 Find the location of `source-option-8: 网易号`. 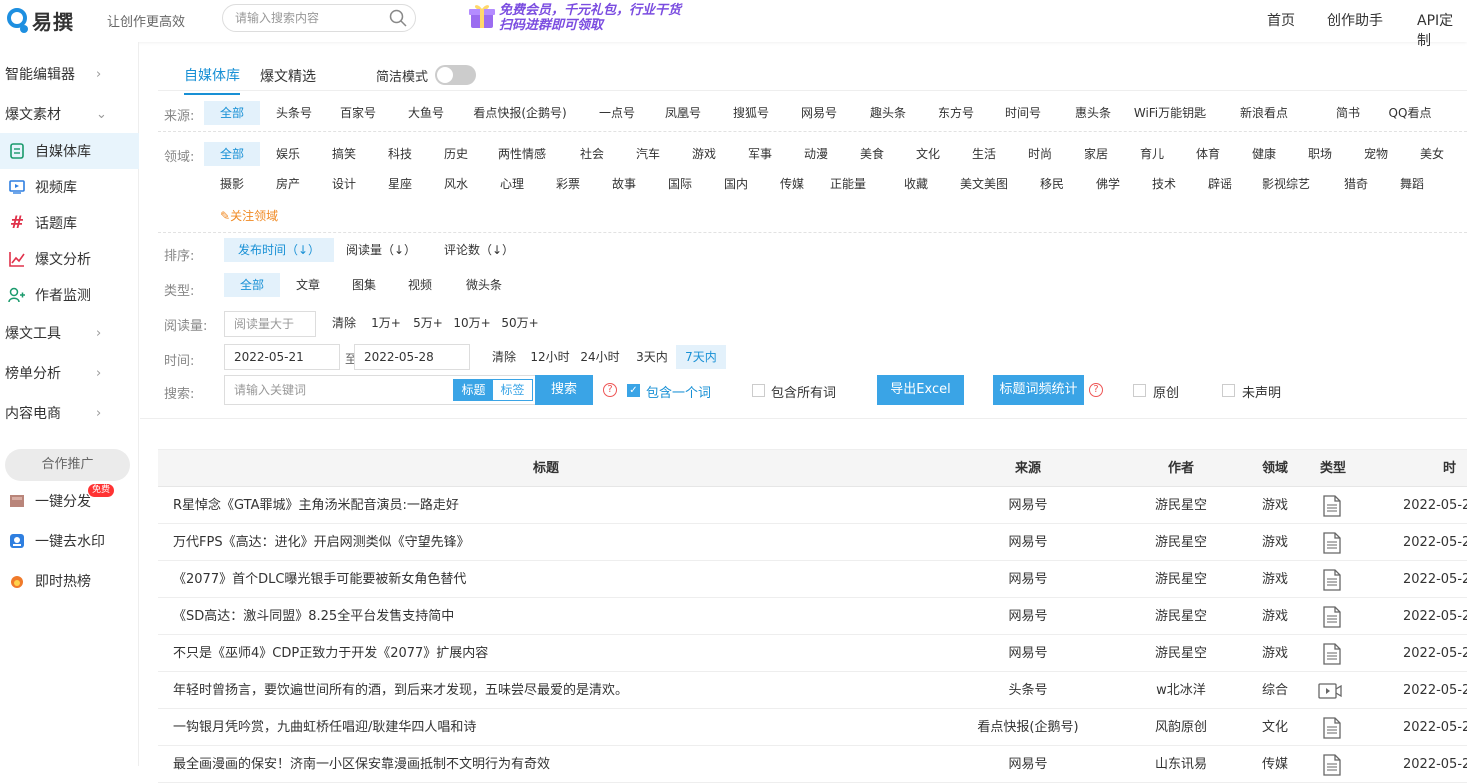

source-option-8: 网易号 is located at coordinates (819, 113).